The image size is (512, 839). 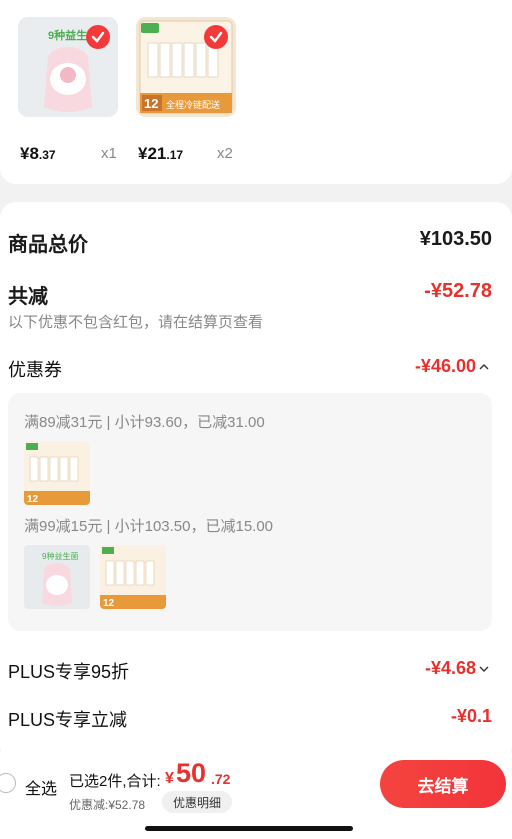 I want to click on item-price: ¥8.37, so click(x=38, y=154).